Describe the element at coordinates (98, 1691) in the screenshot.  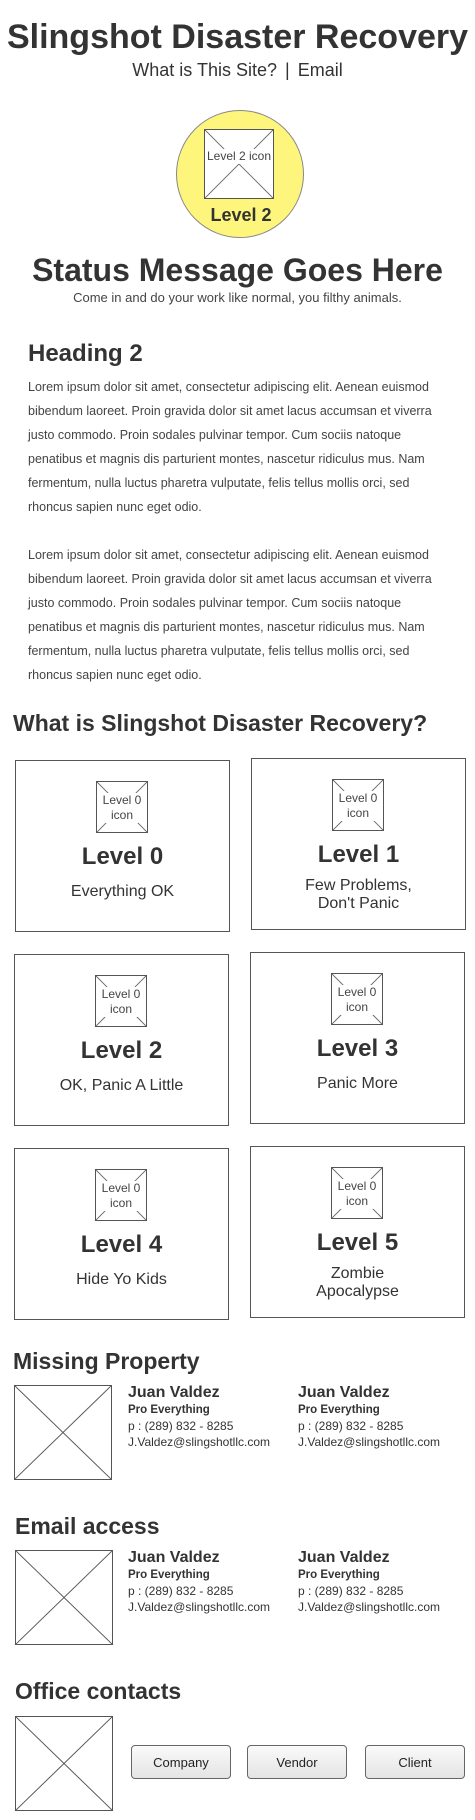
I see `office-contacts-title: Office contacts` at that location.